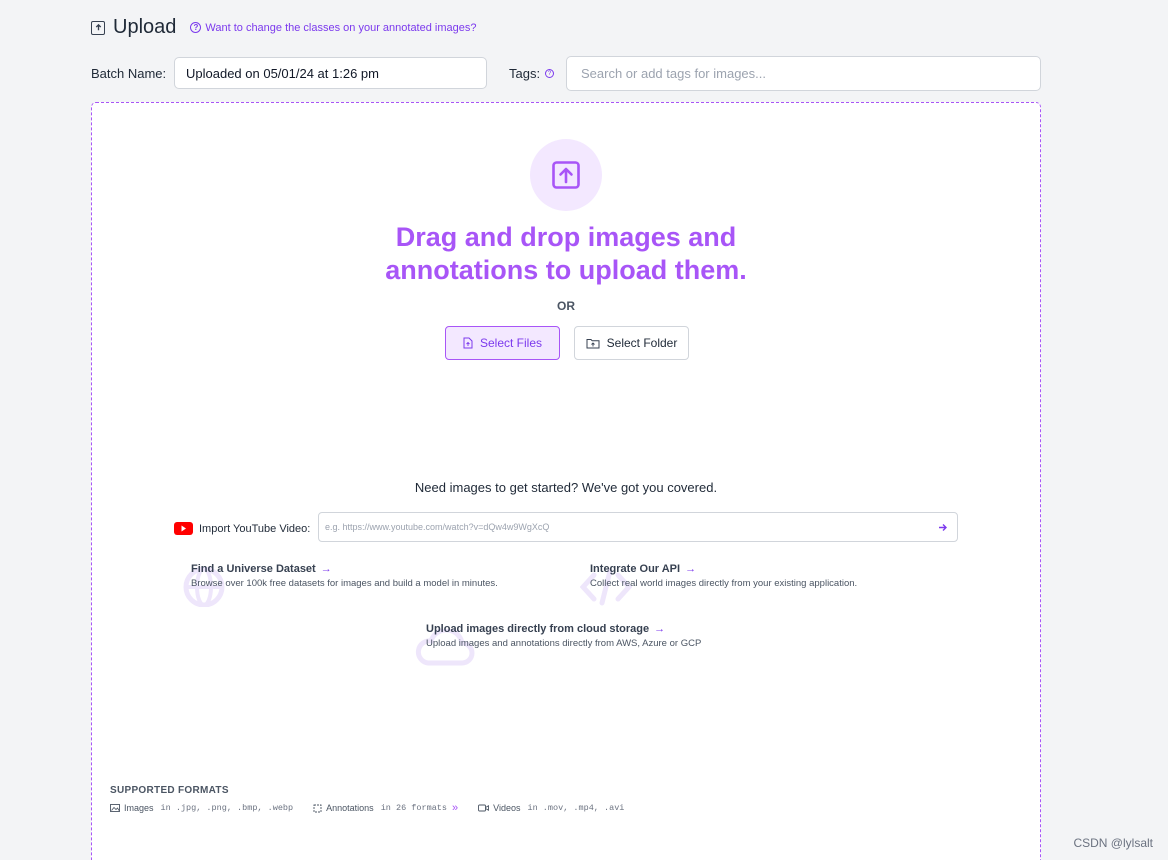 The image size is (1168, 860). I want to click on youtube-icon, so click(183, 528).